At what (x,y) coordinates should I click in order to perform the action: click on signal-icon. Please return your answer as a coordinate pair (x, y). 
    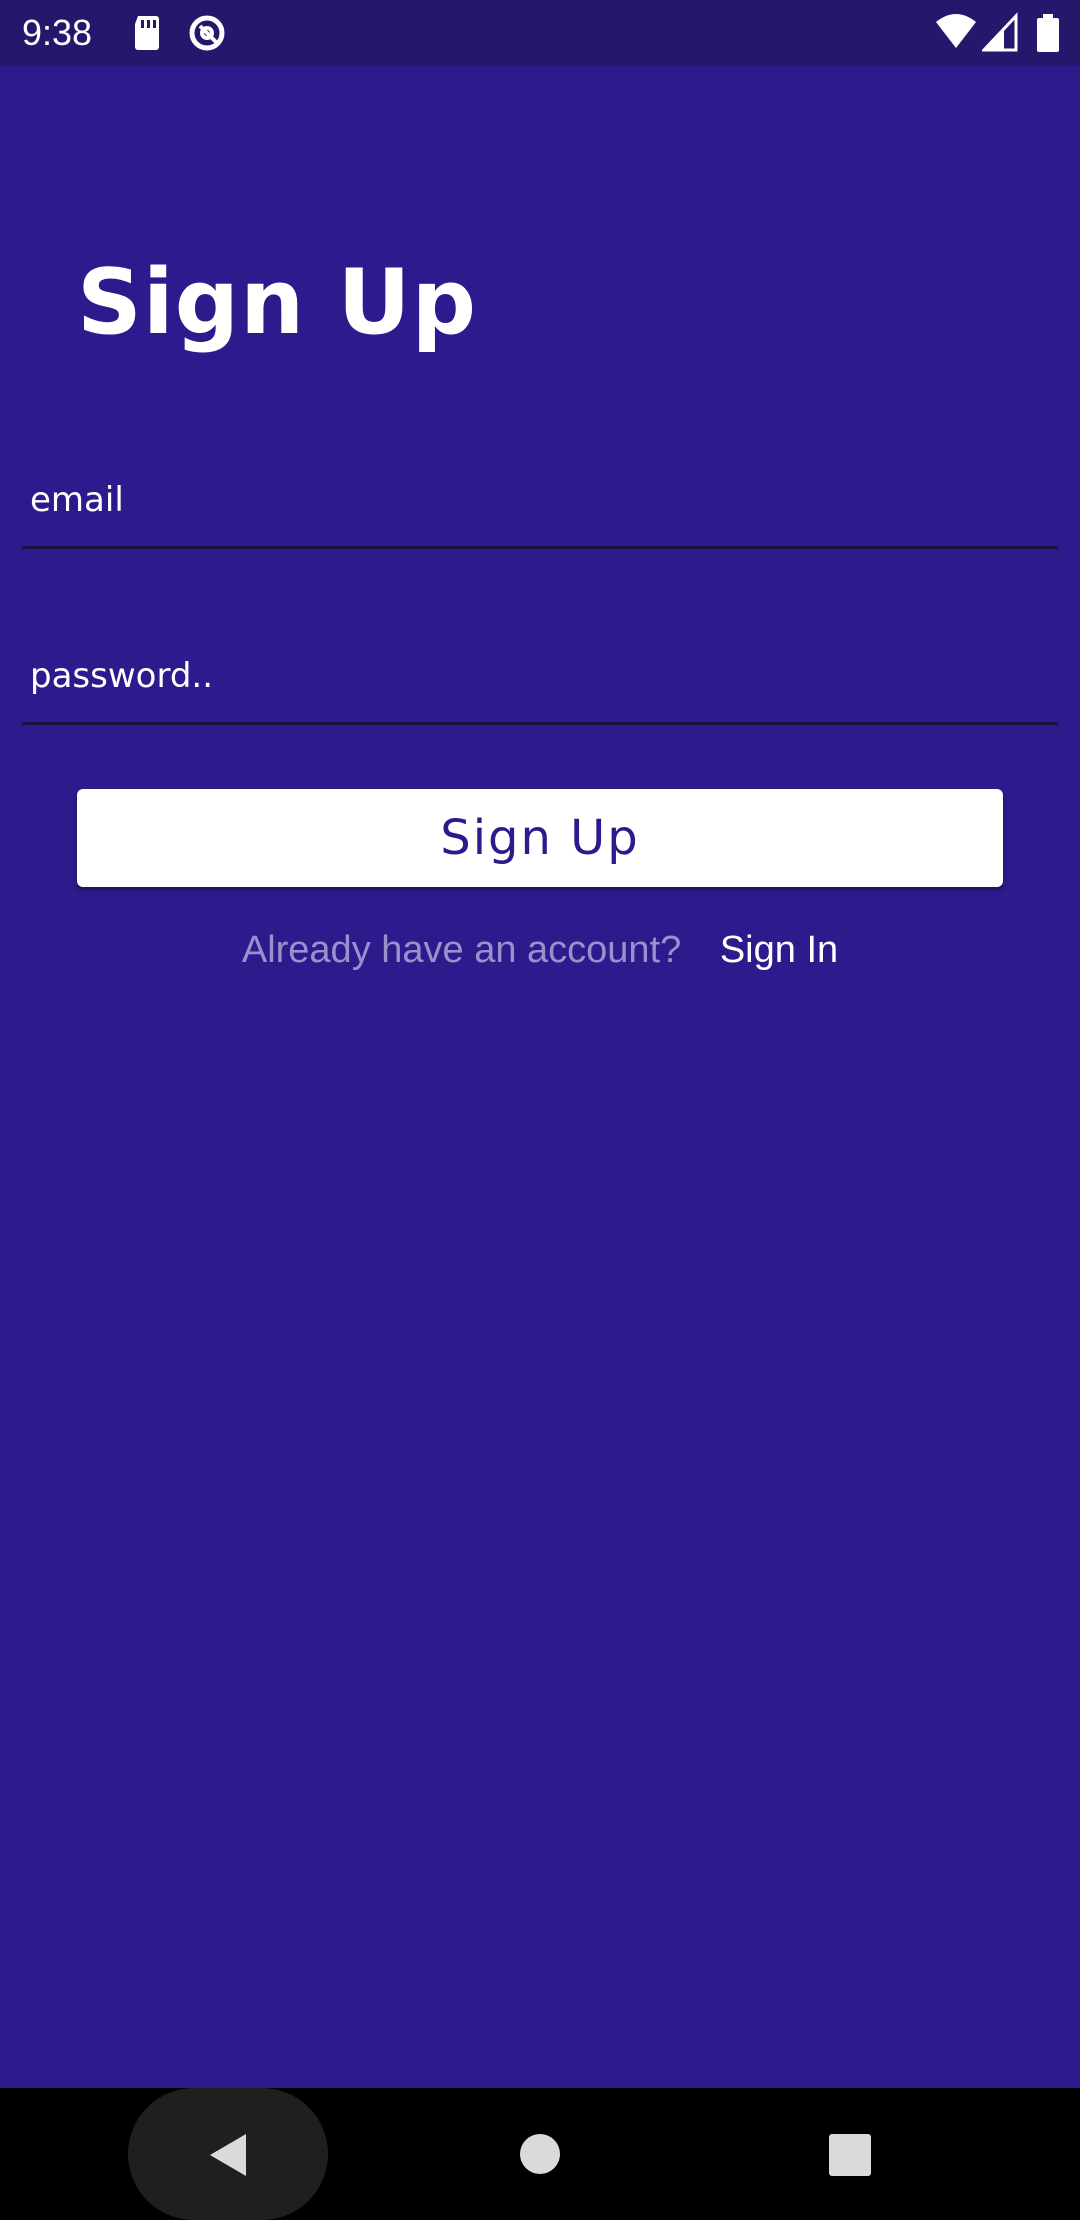
    Looking at the image, I should click on (1000, 32).